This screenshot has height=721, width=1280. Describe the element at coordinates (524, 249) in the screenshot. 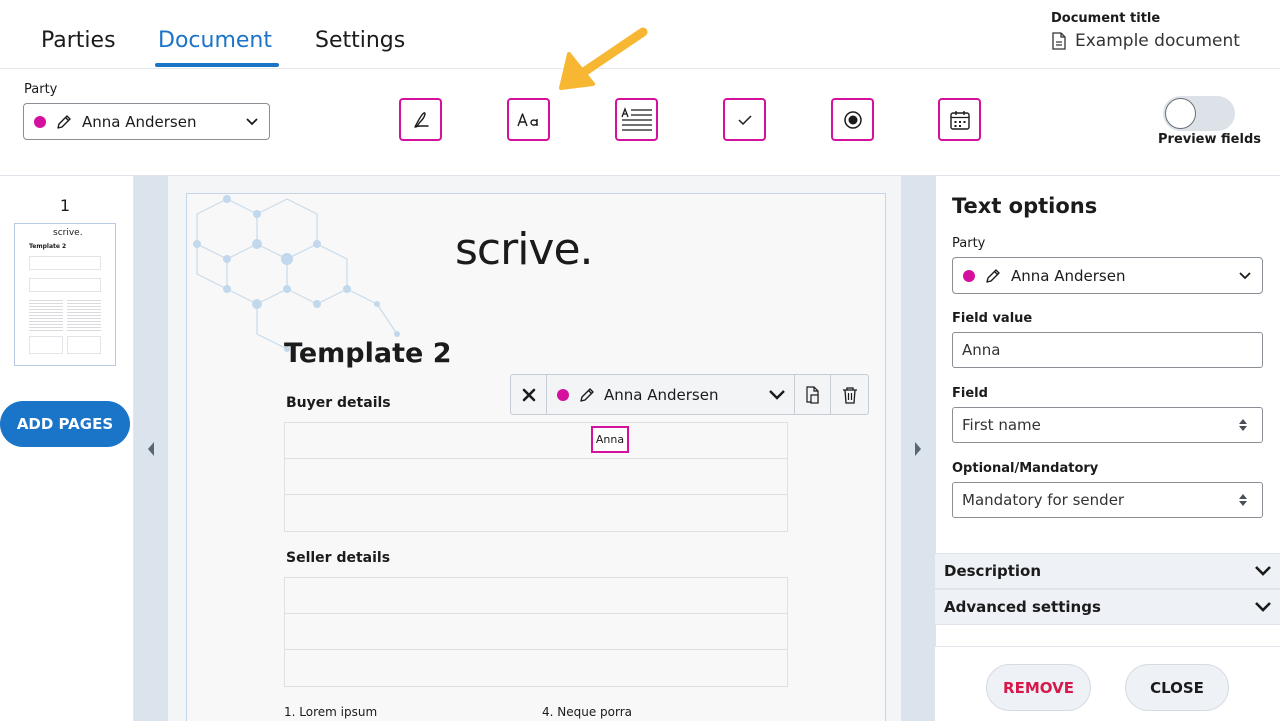

I see `scrive-logo: scrive.` at that location.